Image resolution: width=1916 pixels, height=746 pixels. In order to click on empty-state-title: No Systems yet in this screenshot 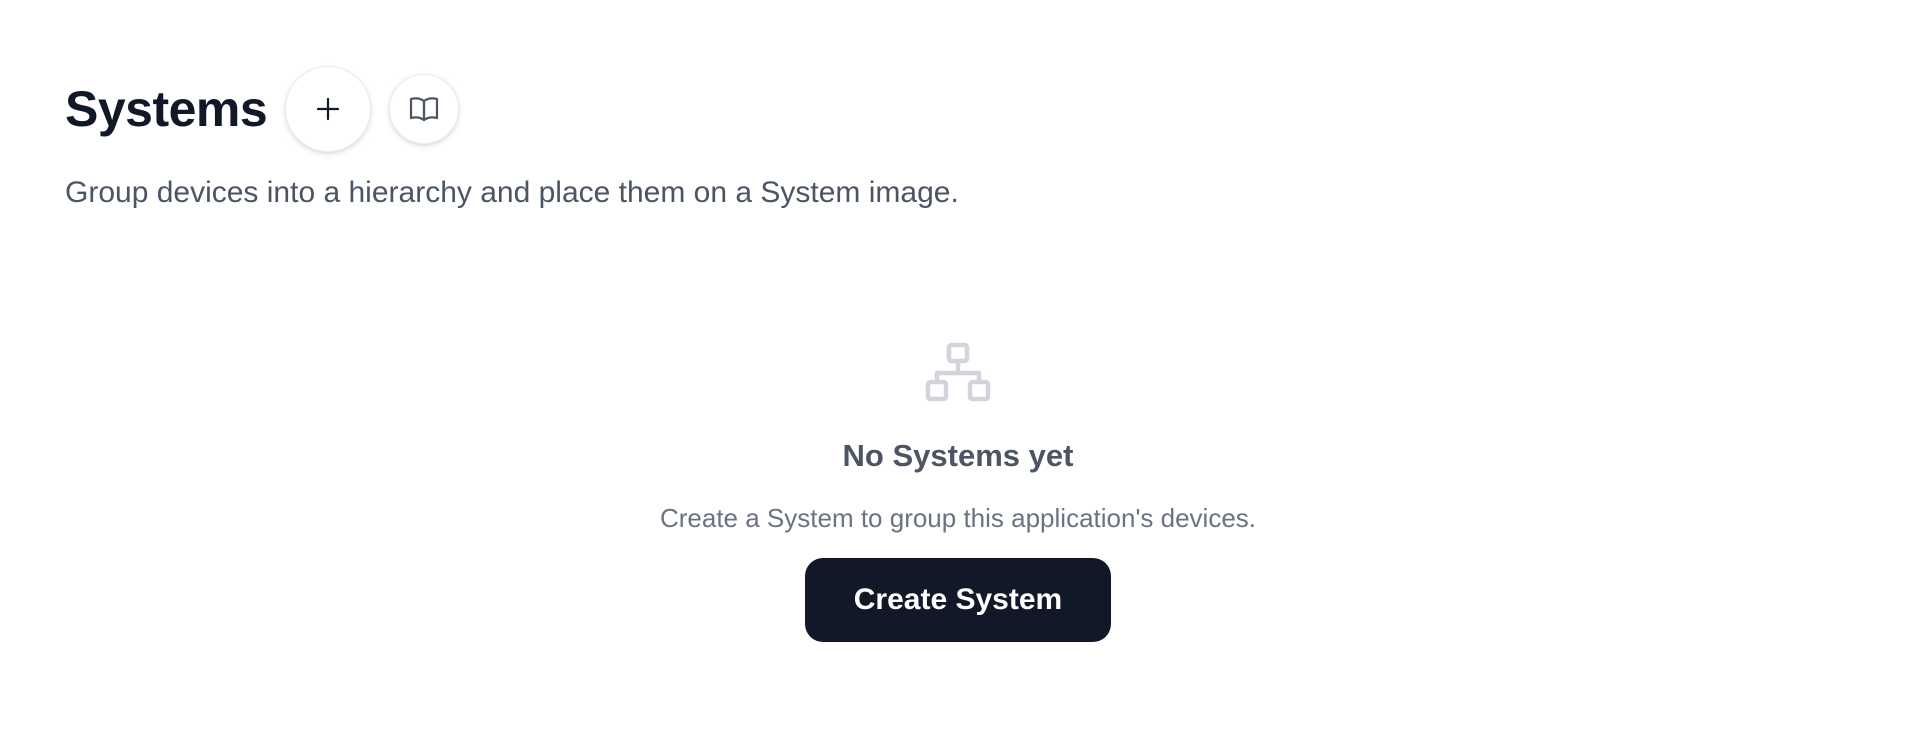, I will do `click(958, 455)`.